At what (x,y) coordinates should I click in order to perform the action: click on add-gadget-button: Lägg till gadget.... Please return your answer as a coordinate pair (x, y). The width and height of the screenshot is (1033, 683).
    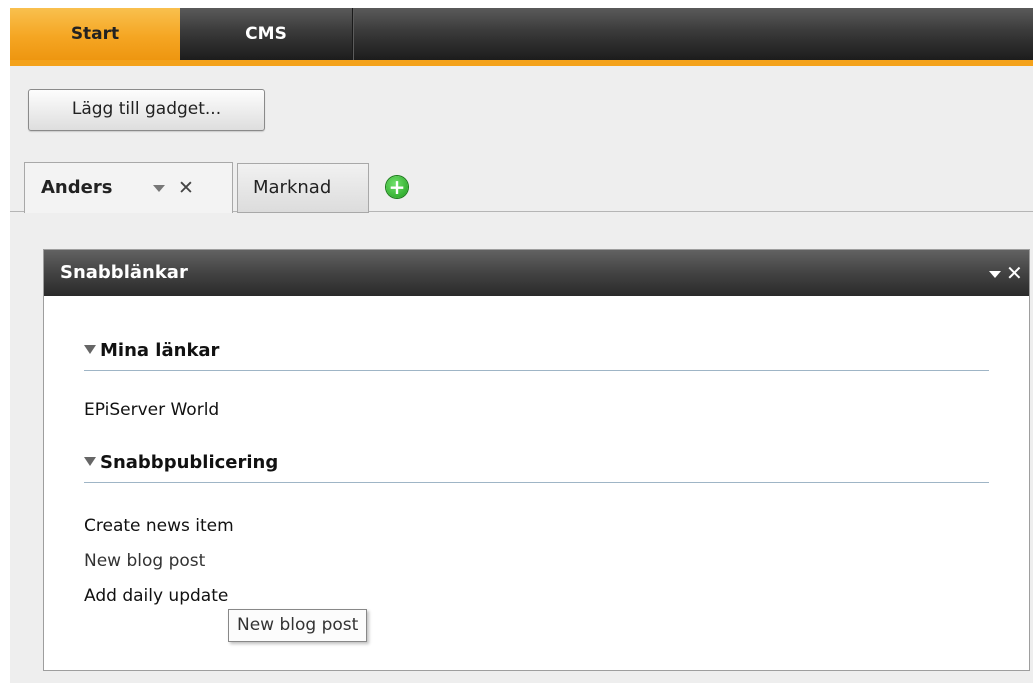
    Looking at the image, I should click on (146, 110).